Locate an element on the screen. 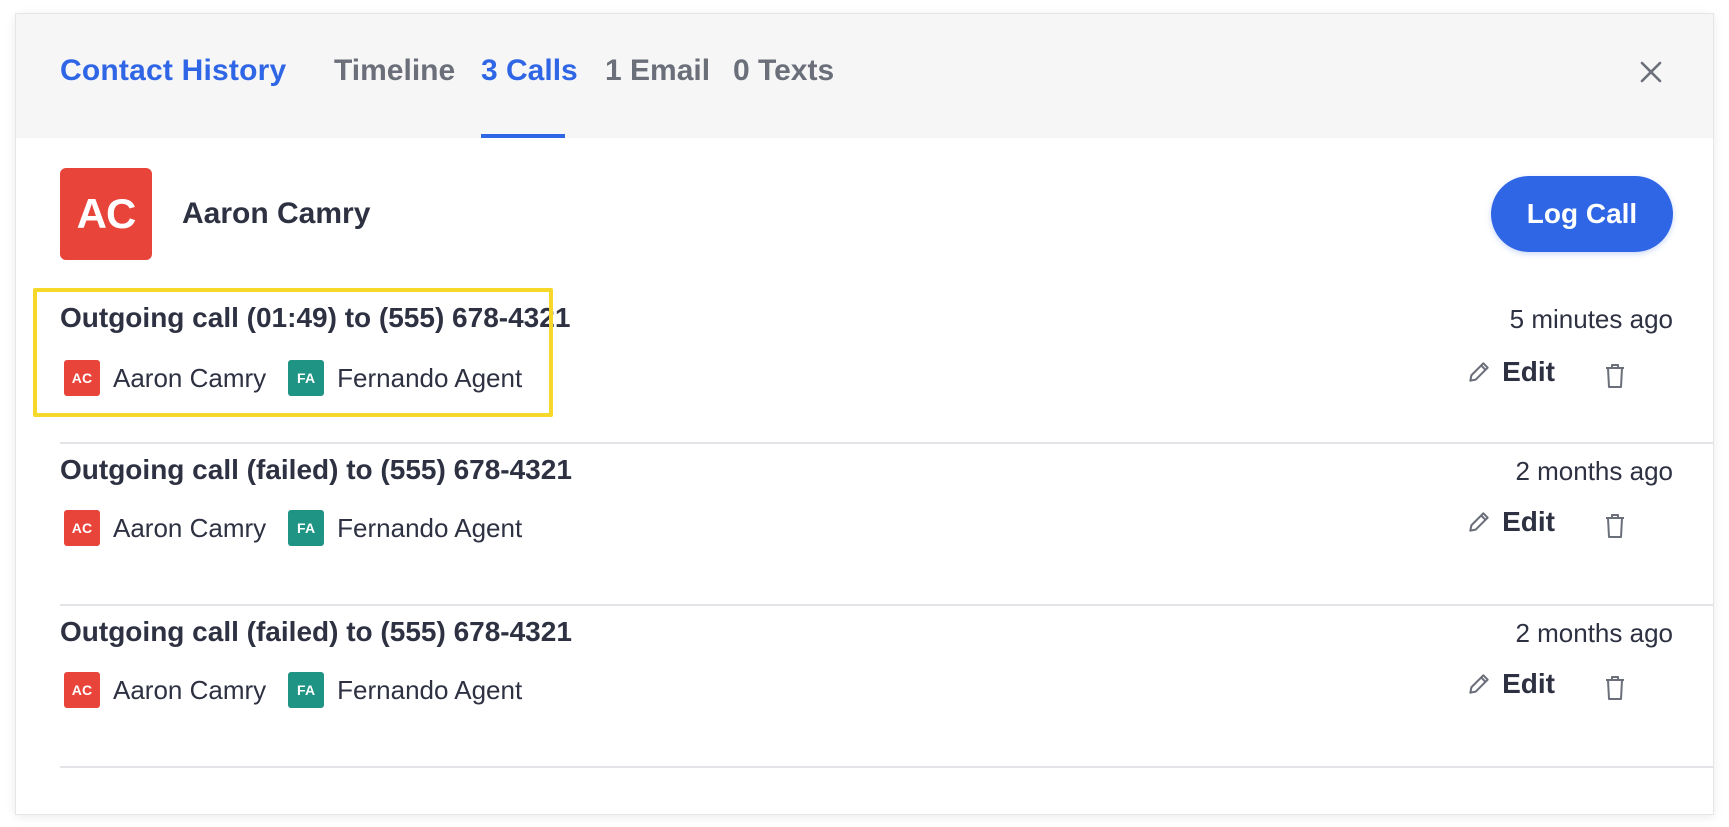 This screenshot has height=827, width=1729. contact-name: Aaron Camry is located at coordinates (276, 213).